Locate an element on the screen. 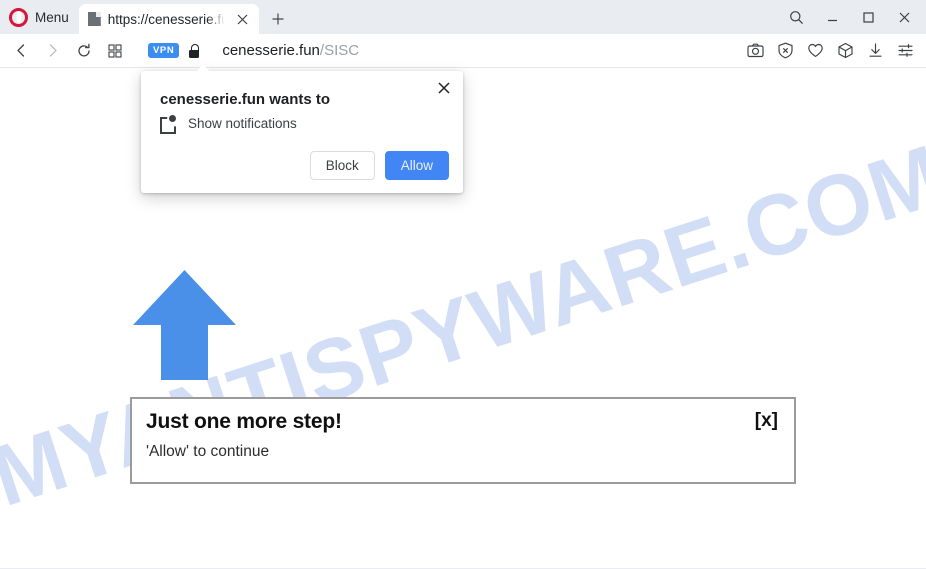 The height and width of the screenshot is (569, 926). minimize-icon is located at coordinates (832, 17).